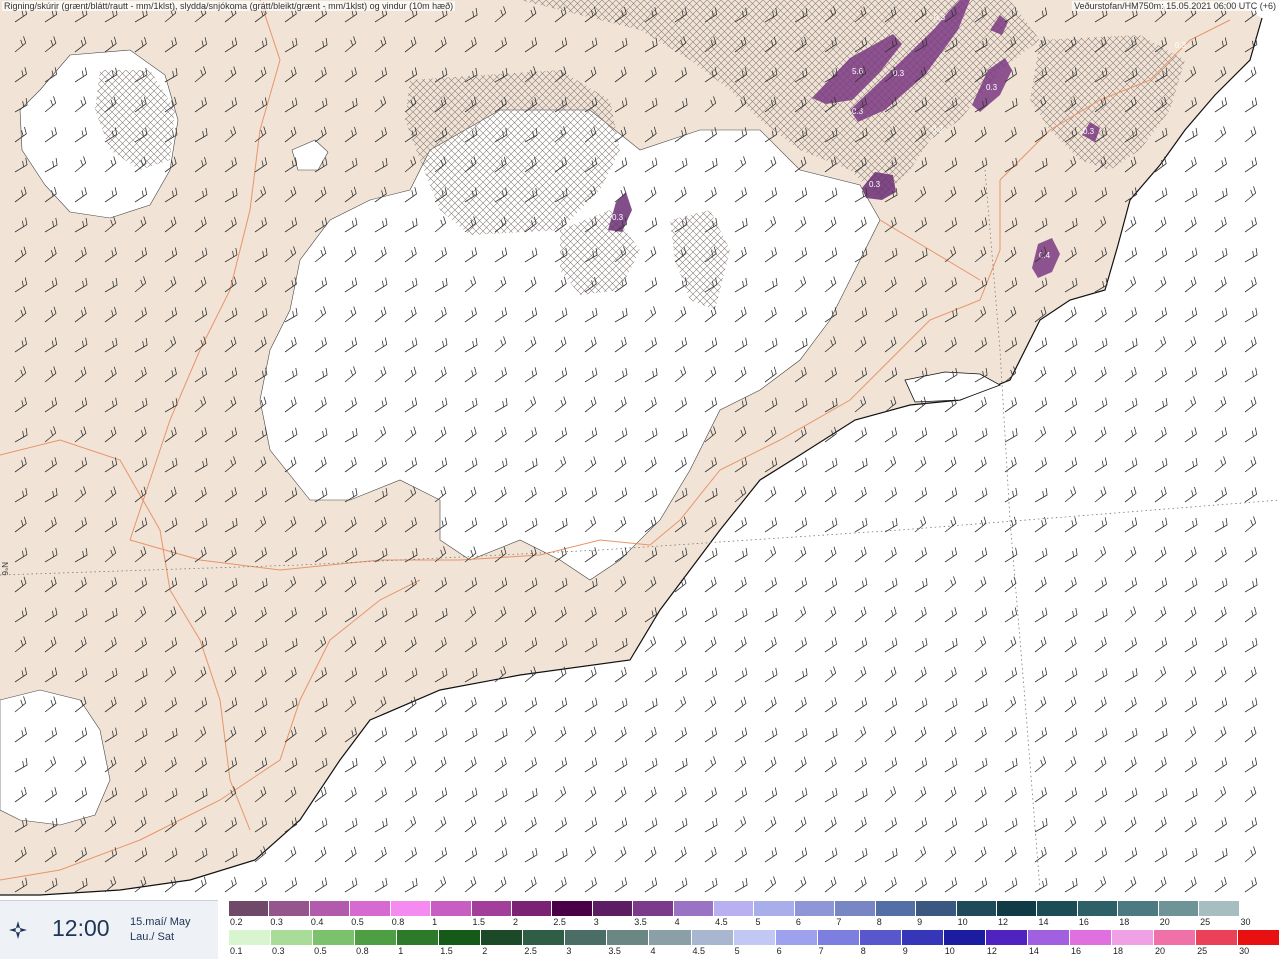 This screenshot has height=959, width=1280. What do you see at coordinates (479, 922) in the screenshot?
I see `snow-scale-label: 1.5` at bounding box center [479, 922].